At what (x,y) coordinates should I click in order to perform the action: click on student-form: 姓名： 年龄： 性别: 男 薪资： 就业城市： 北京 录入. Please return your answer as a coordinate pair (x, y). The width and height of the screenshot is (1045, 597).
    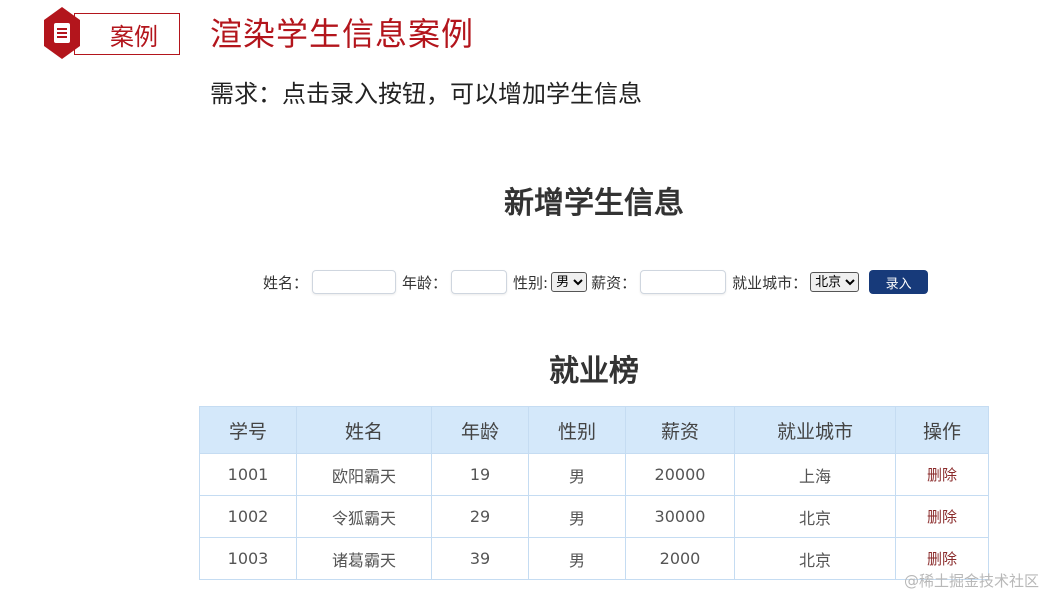
    Looking at the image, I should click on (596, 282).